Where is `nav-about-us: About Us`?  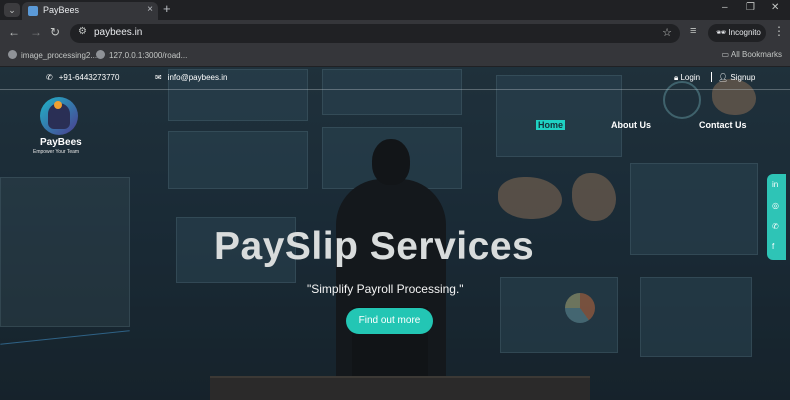
nav-about-us: About Us is located at coordinates (631, 125).